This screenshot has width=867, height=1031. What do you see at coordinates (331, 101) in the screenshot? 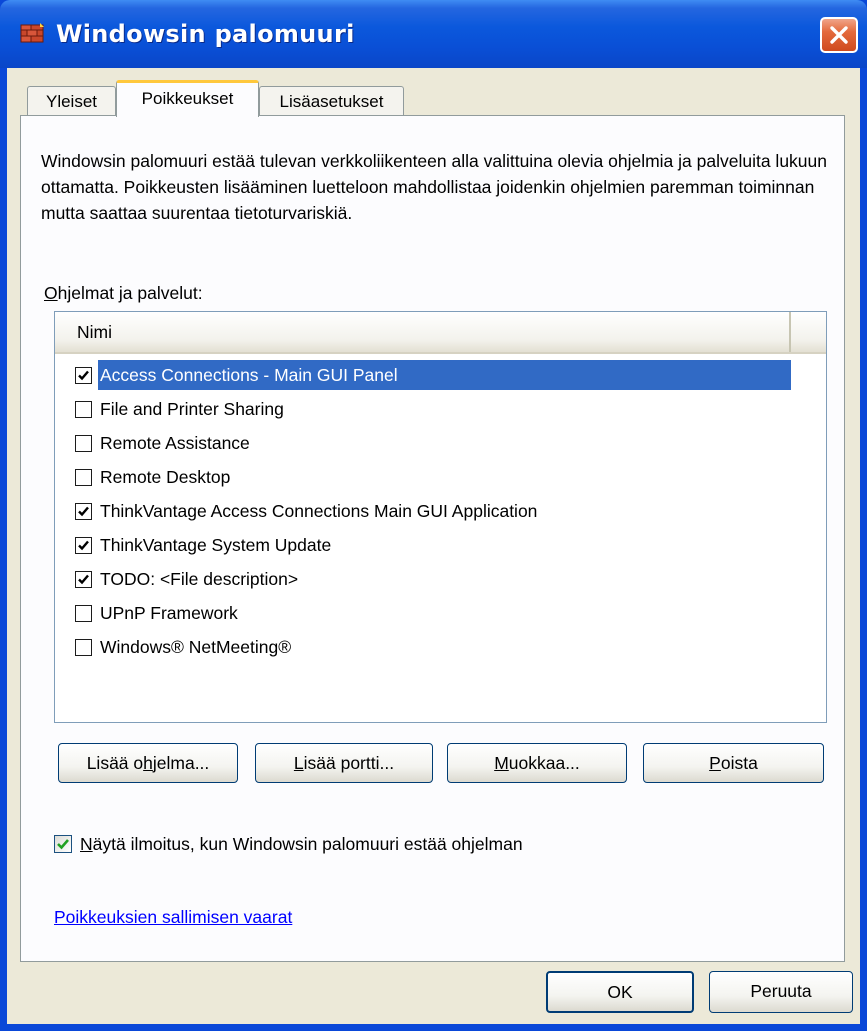
I see `tab-lisaasetukset: Lisäasetukset` at bounding box center [331, 101].